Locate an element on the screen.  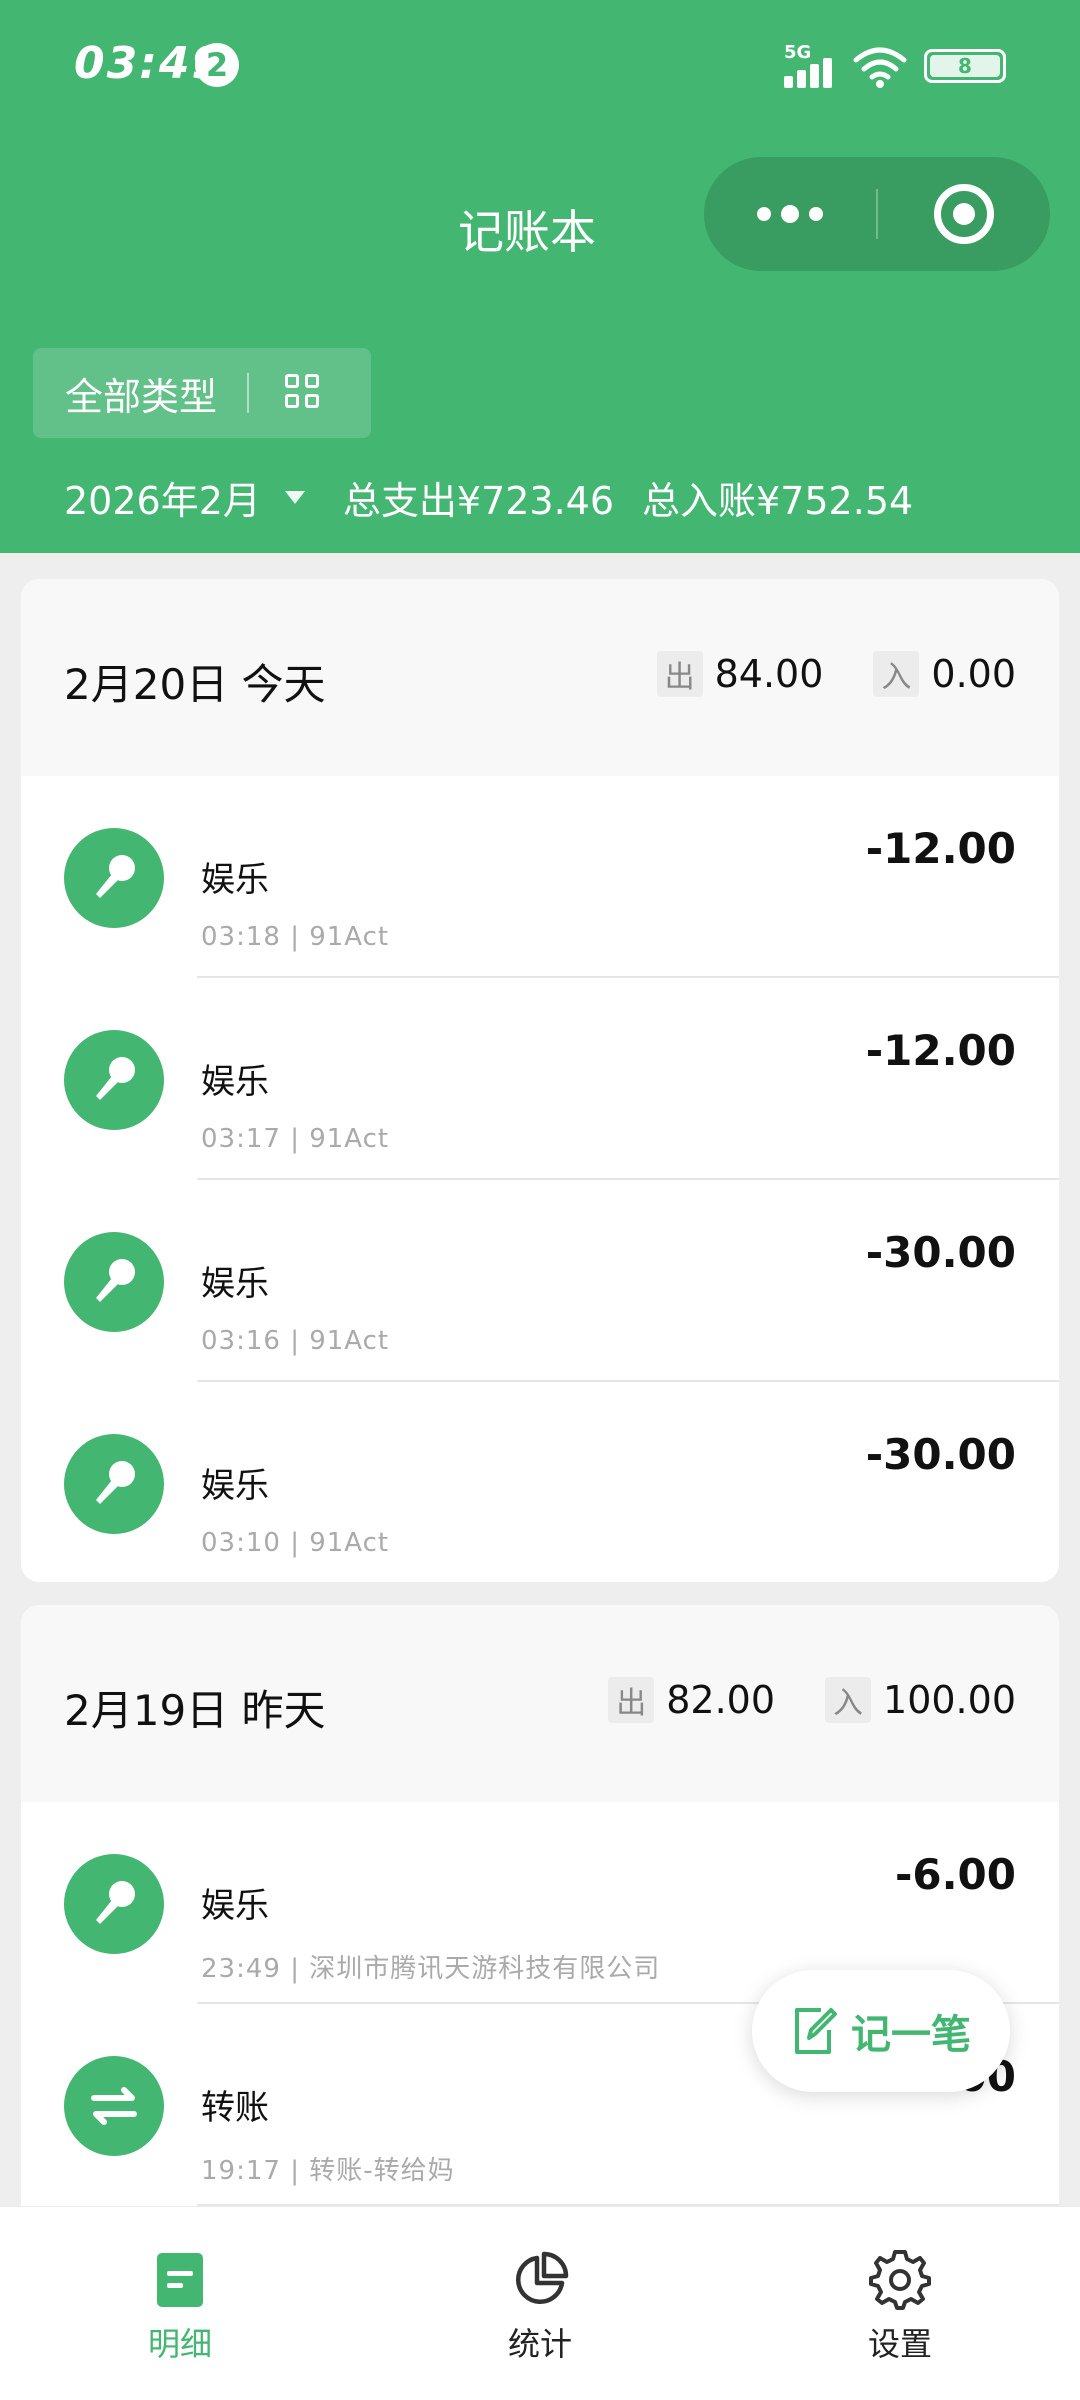
entry-category: 转账 is located at coordinates (235, 2108).